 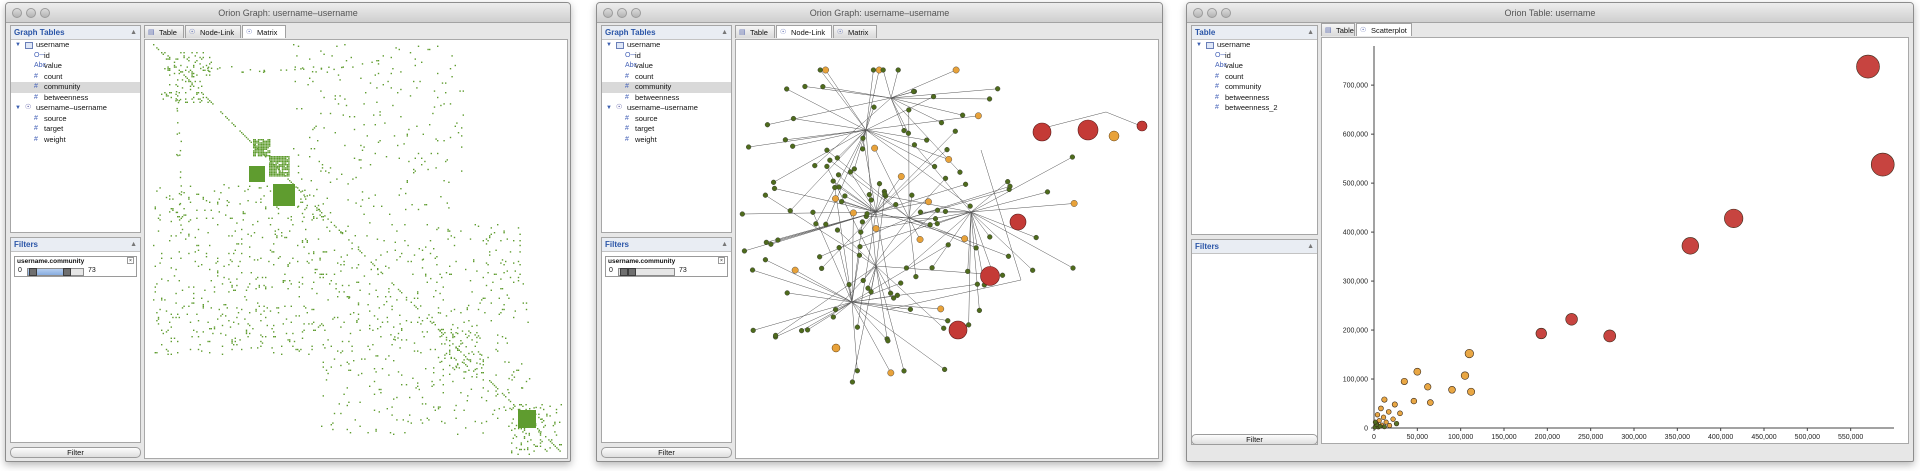 I want to click on tree-field-row: # community, so click(x=75, y=87).